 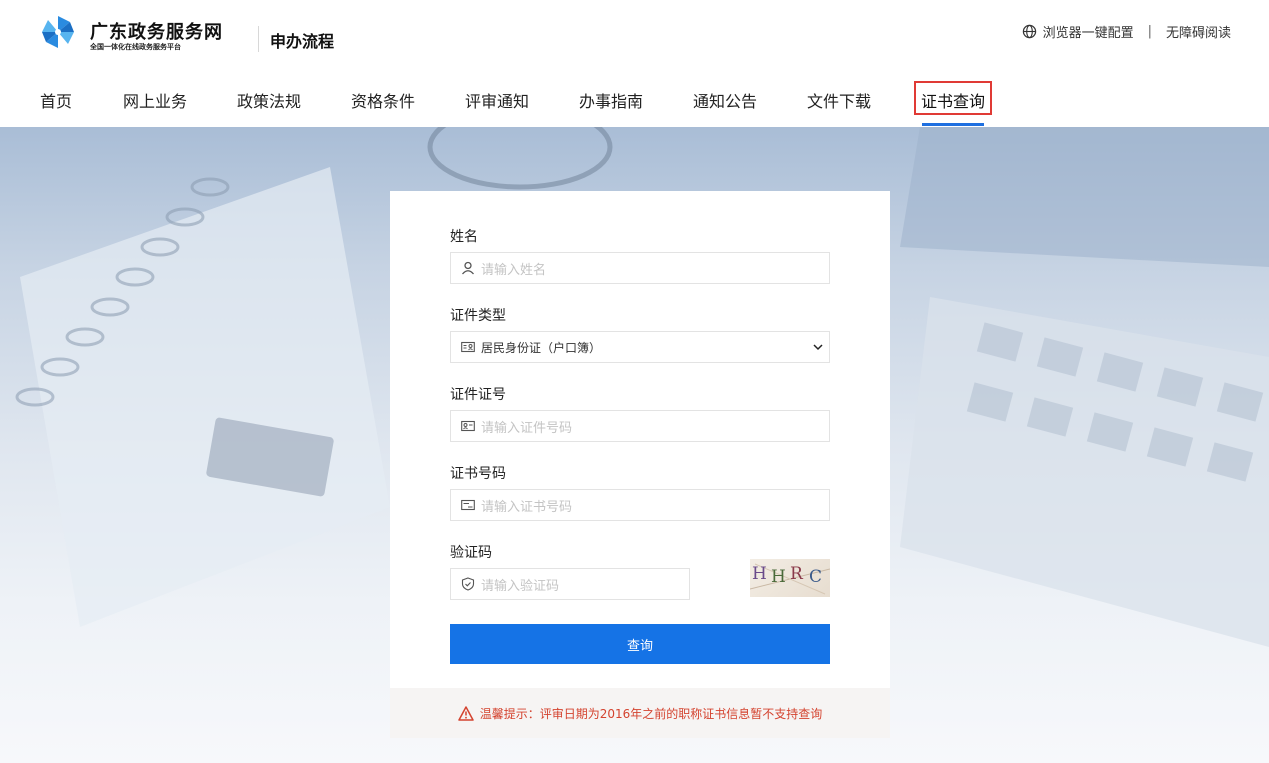 What do you see at coordinates (640, 505) in the screenshot?
I see `cert-number-input: 请输入证书号码` at bounding box center [640, 505].